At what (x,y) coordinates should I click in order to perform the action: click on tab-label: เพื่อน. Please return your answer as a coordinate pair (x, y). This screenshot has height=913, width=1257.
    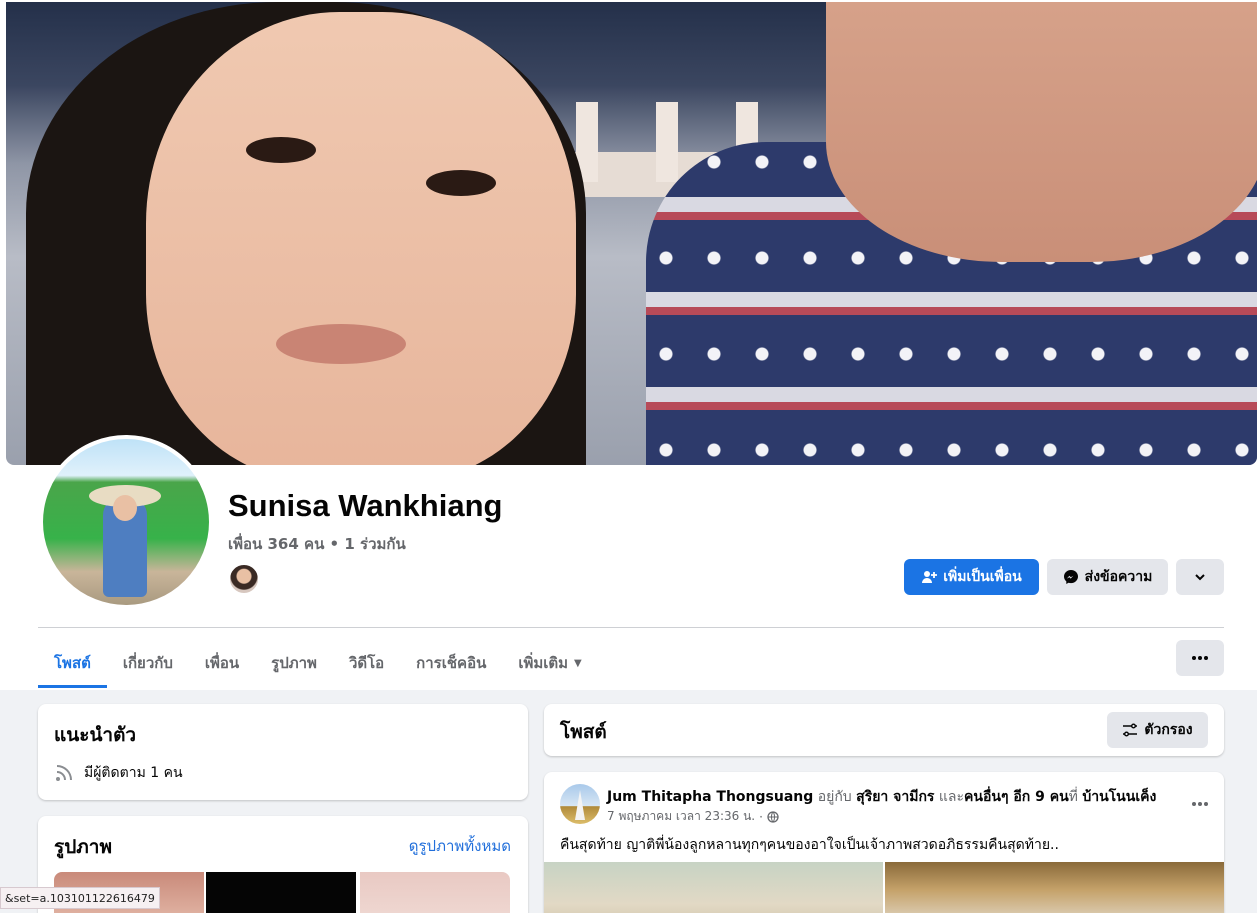
    Looking at the image, I should click on (222, 663).